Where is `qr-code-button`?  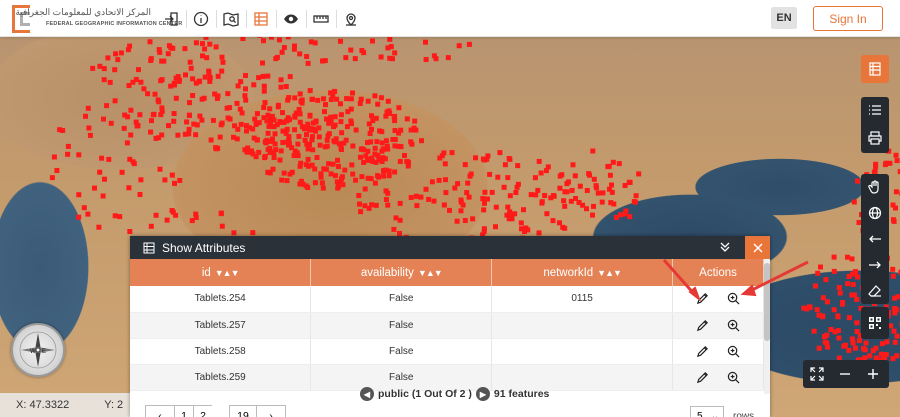 qr-code-button is located at coordinates (875, 323).